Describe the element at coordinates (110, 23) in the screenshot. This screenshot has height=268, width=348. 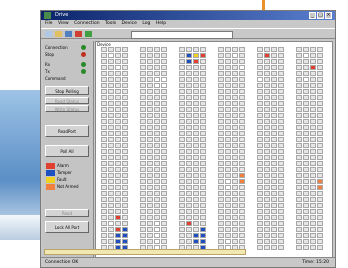
I see `menu-tools: Tools` at that location.